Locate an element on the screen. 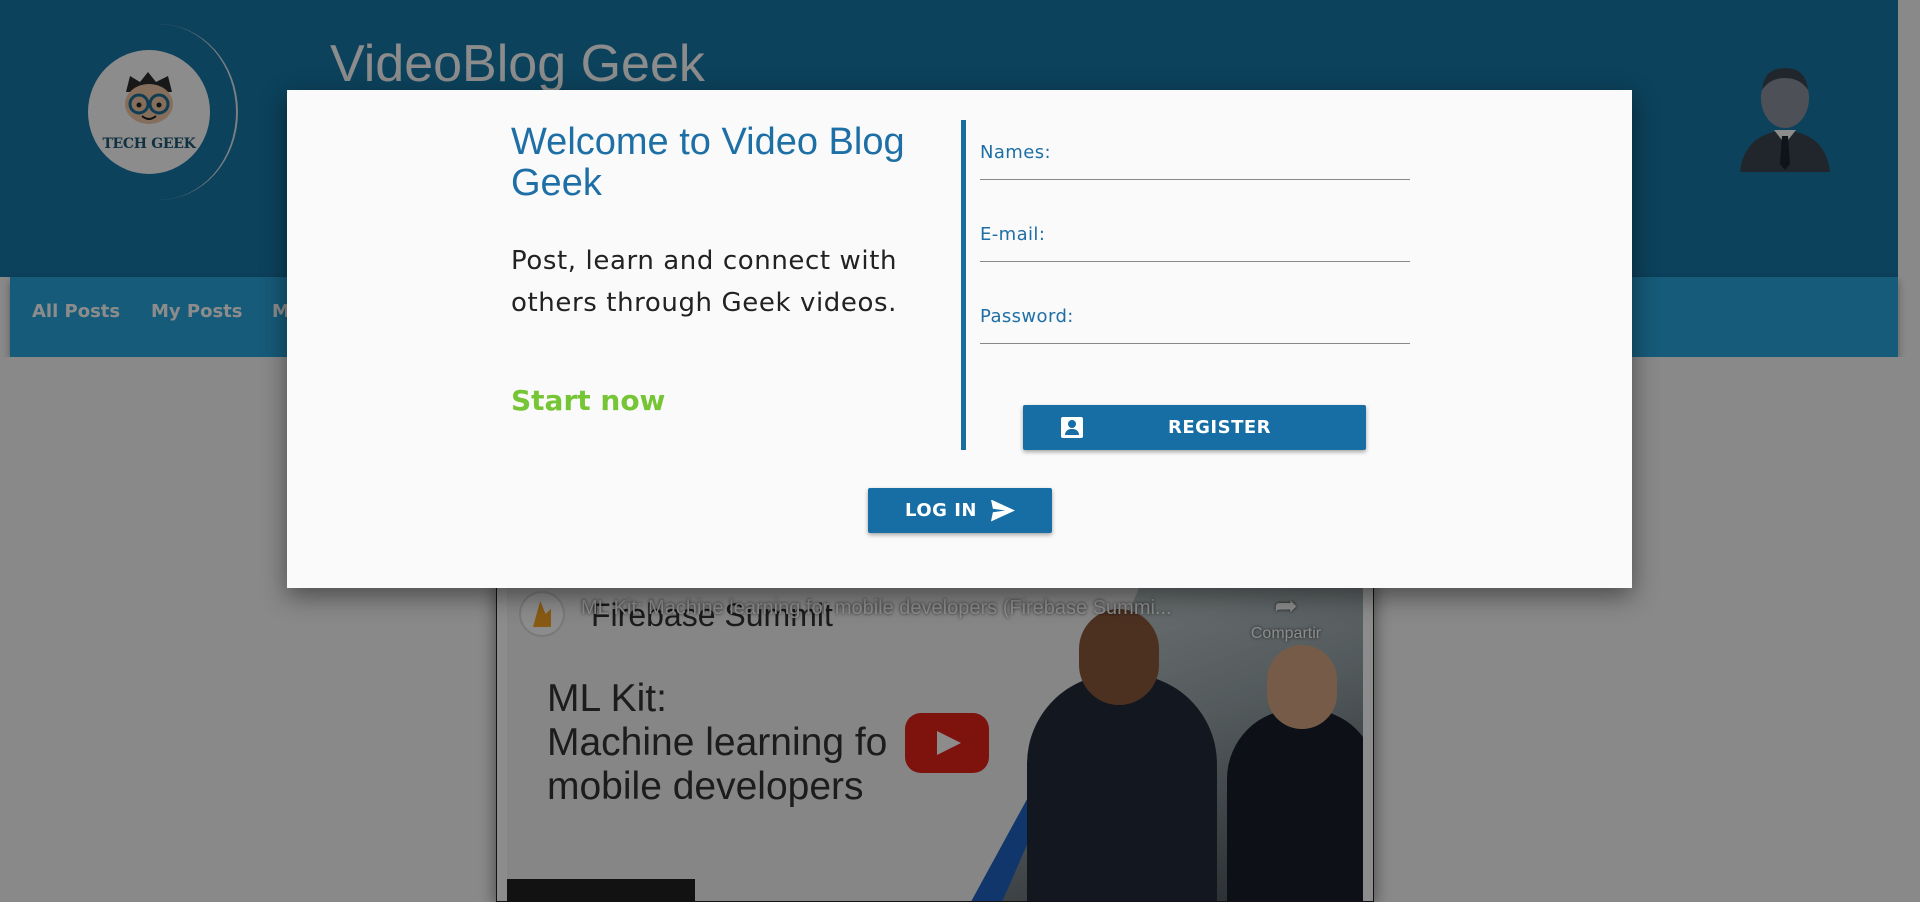  email-field: E-mail: is located at coordinates (1195, 236).